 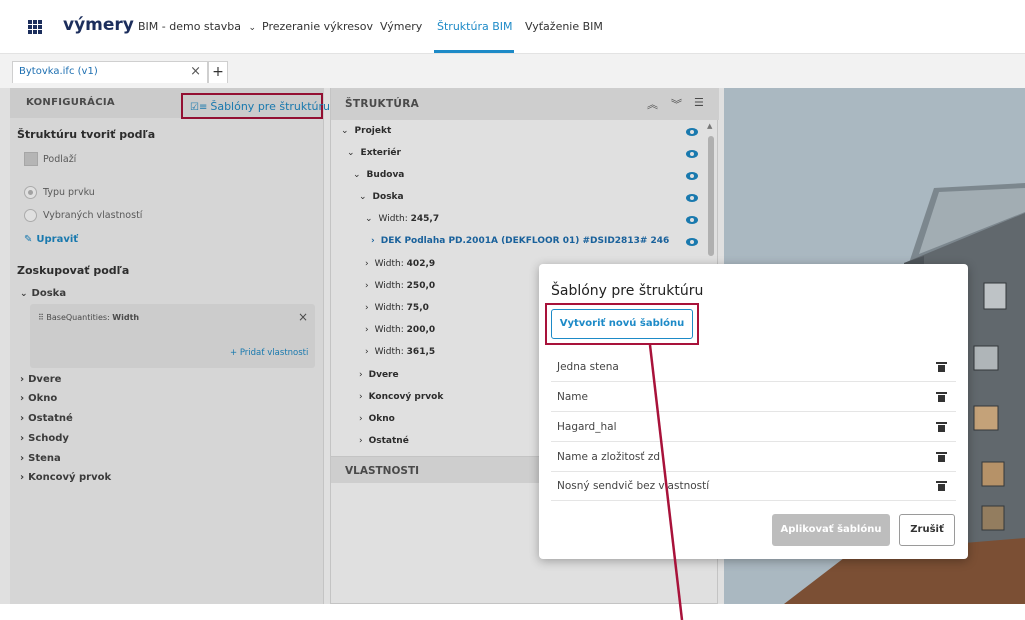 I want to click on app-title: výmery, so click(x=98, y=25).